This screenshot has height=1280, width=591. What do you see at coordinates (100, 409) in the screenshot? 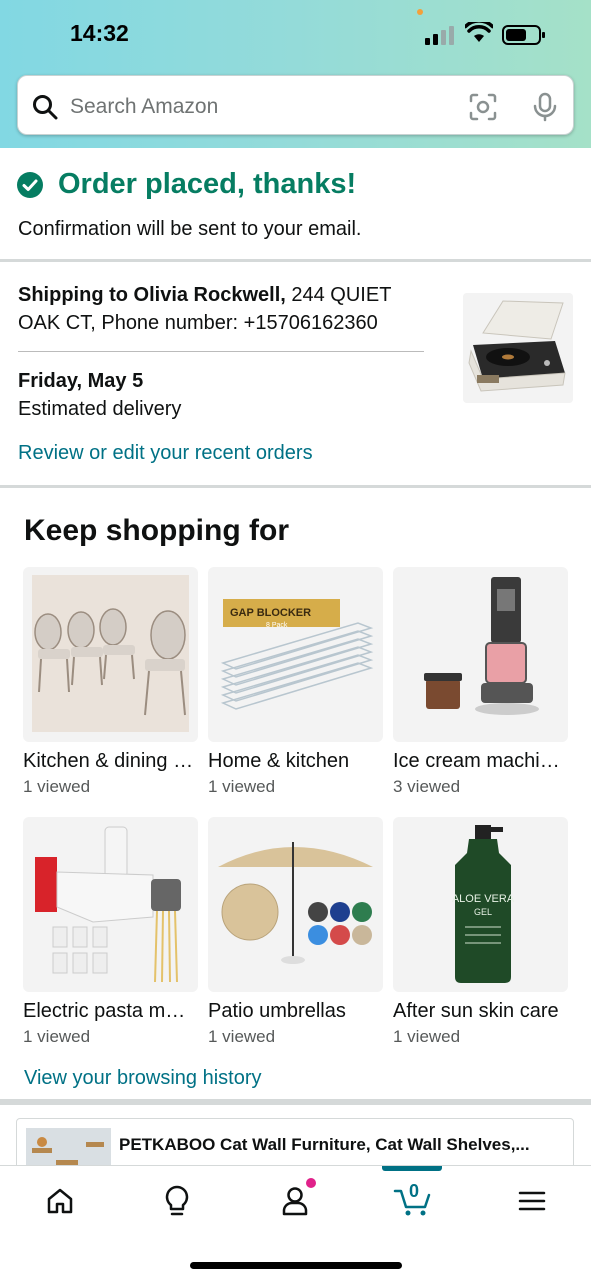
I see `delivery-label: Estimated delivery` at bounding box center [100, 409].